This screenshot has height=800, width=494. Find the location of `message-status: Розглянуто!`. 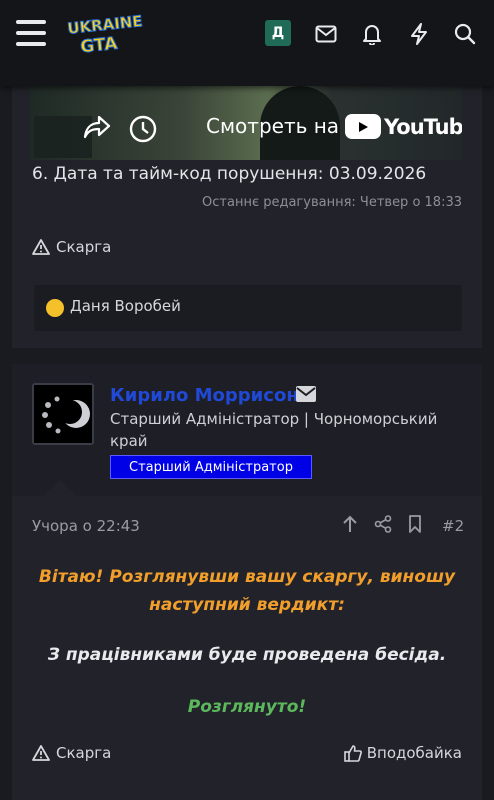

message-status: Розглянуто! is located at coordinates (247, 707).